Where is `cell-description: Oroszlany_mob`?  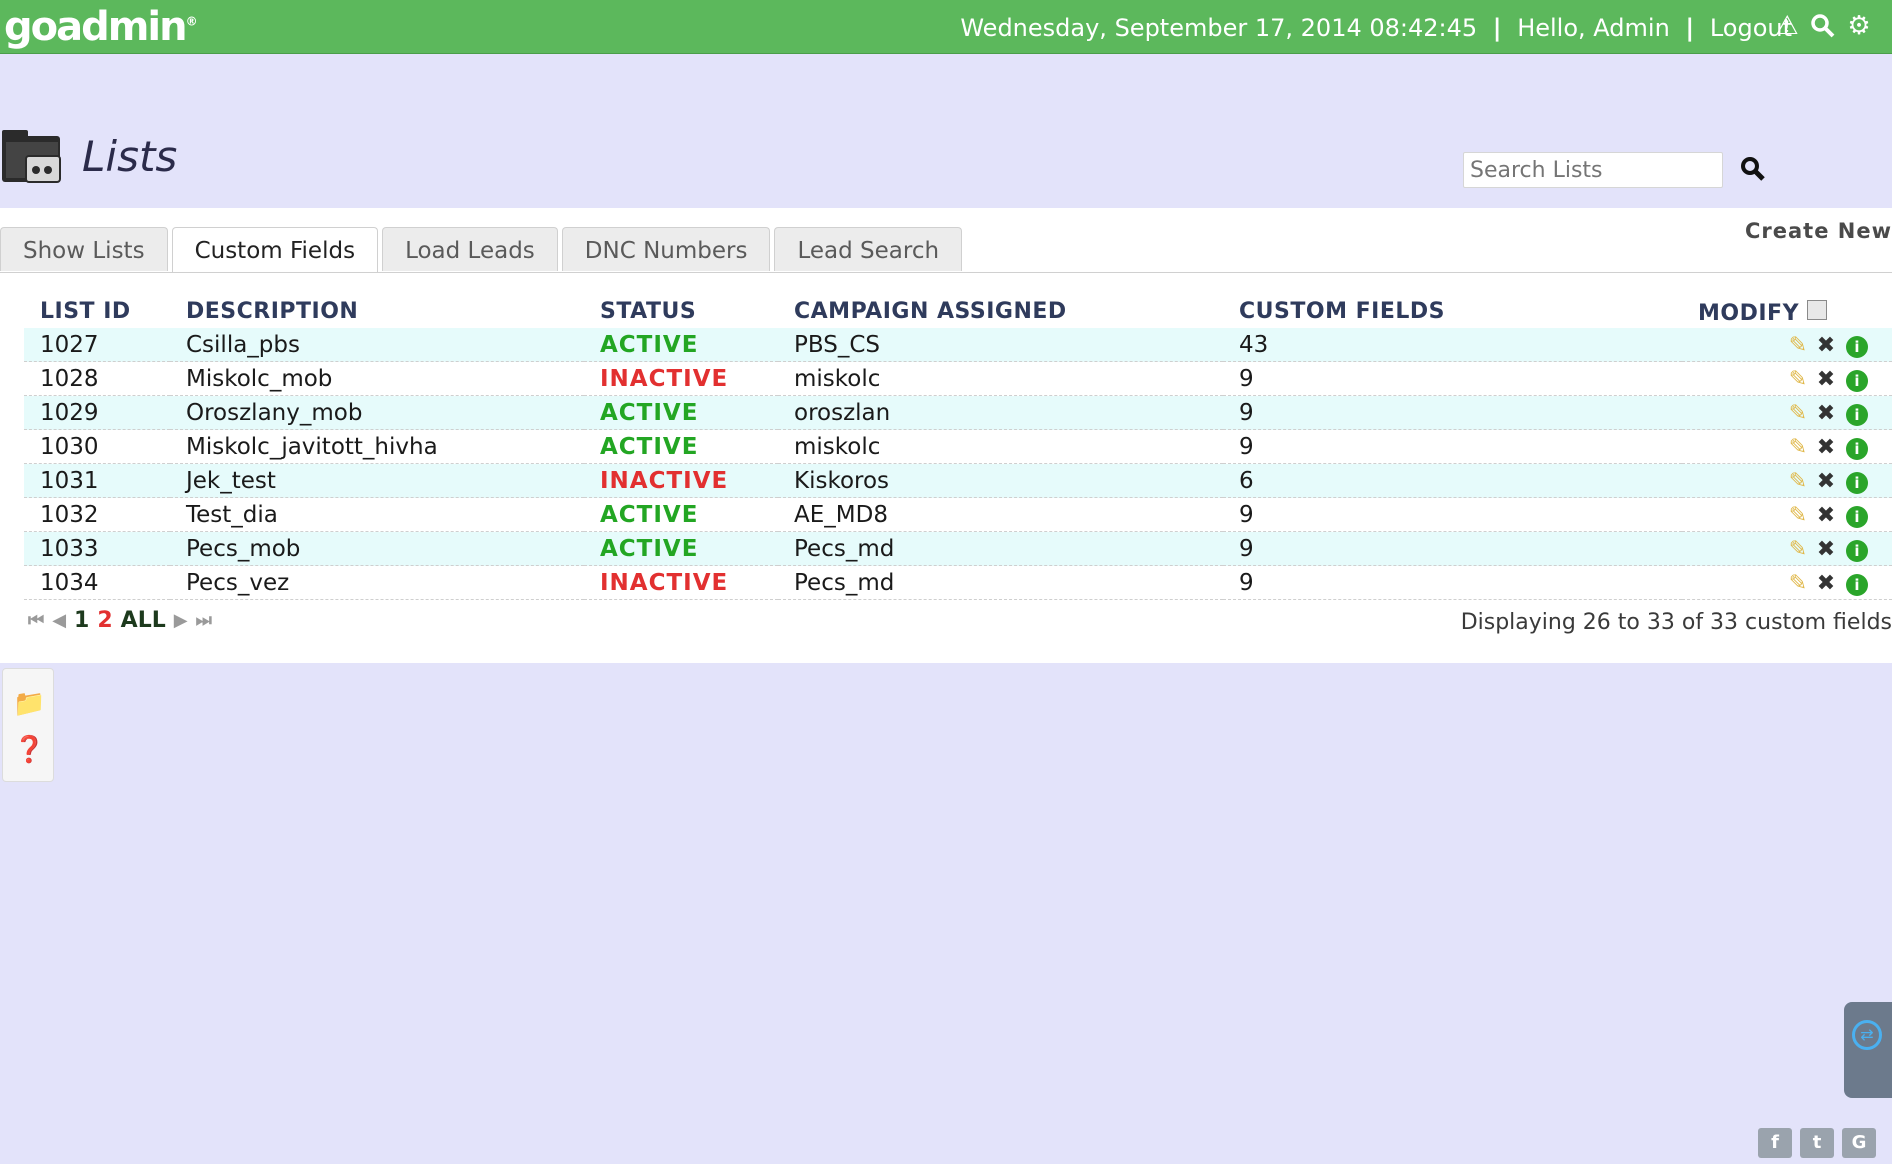 cell-description: Oroszlany_mob is located at coordinates (377, 412).